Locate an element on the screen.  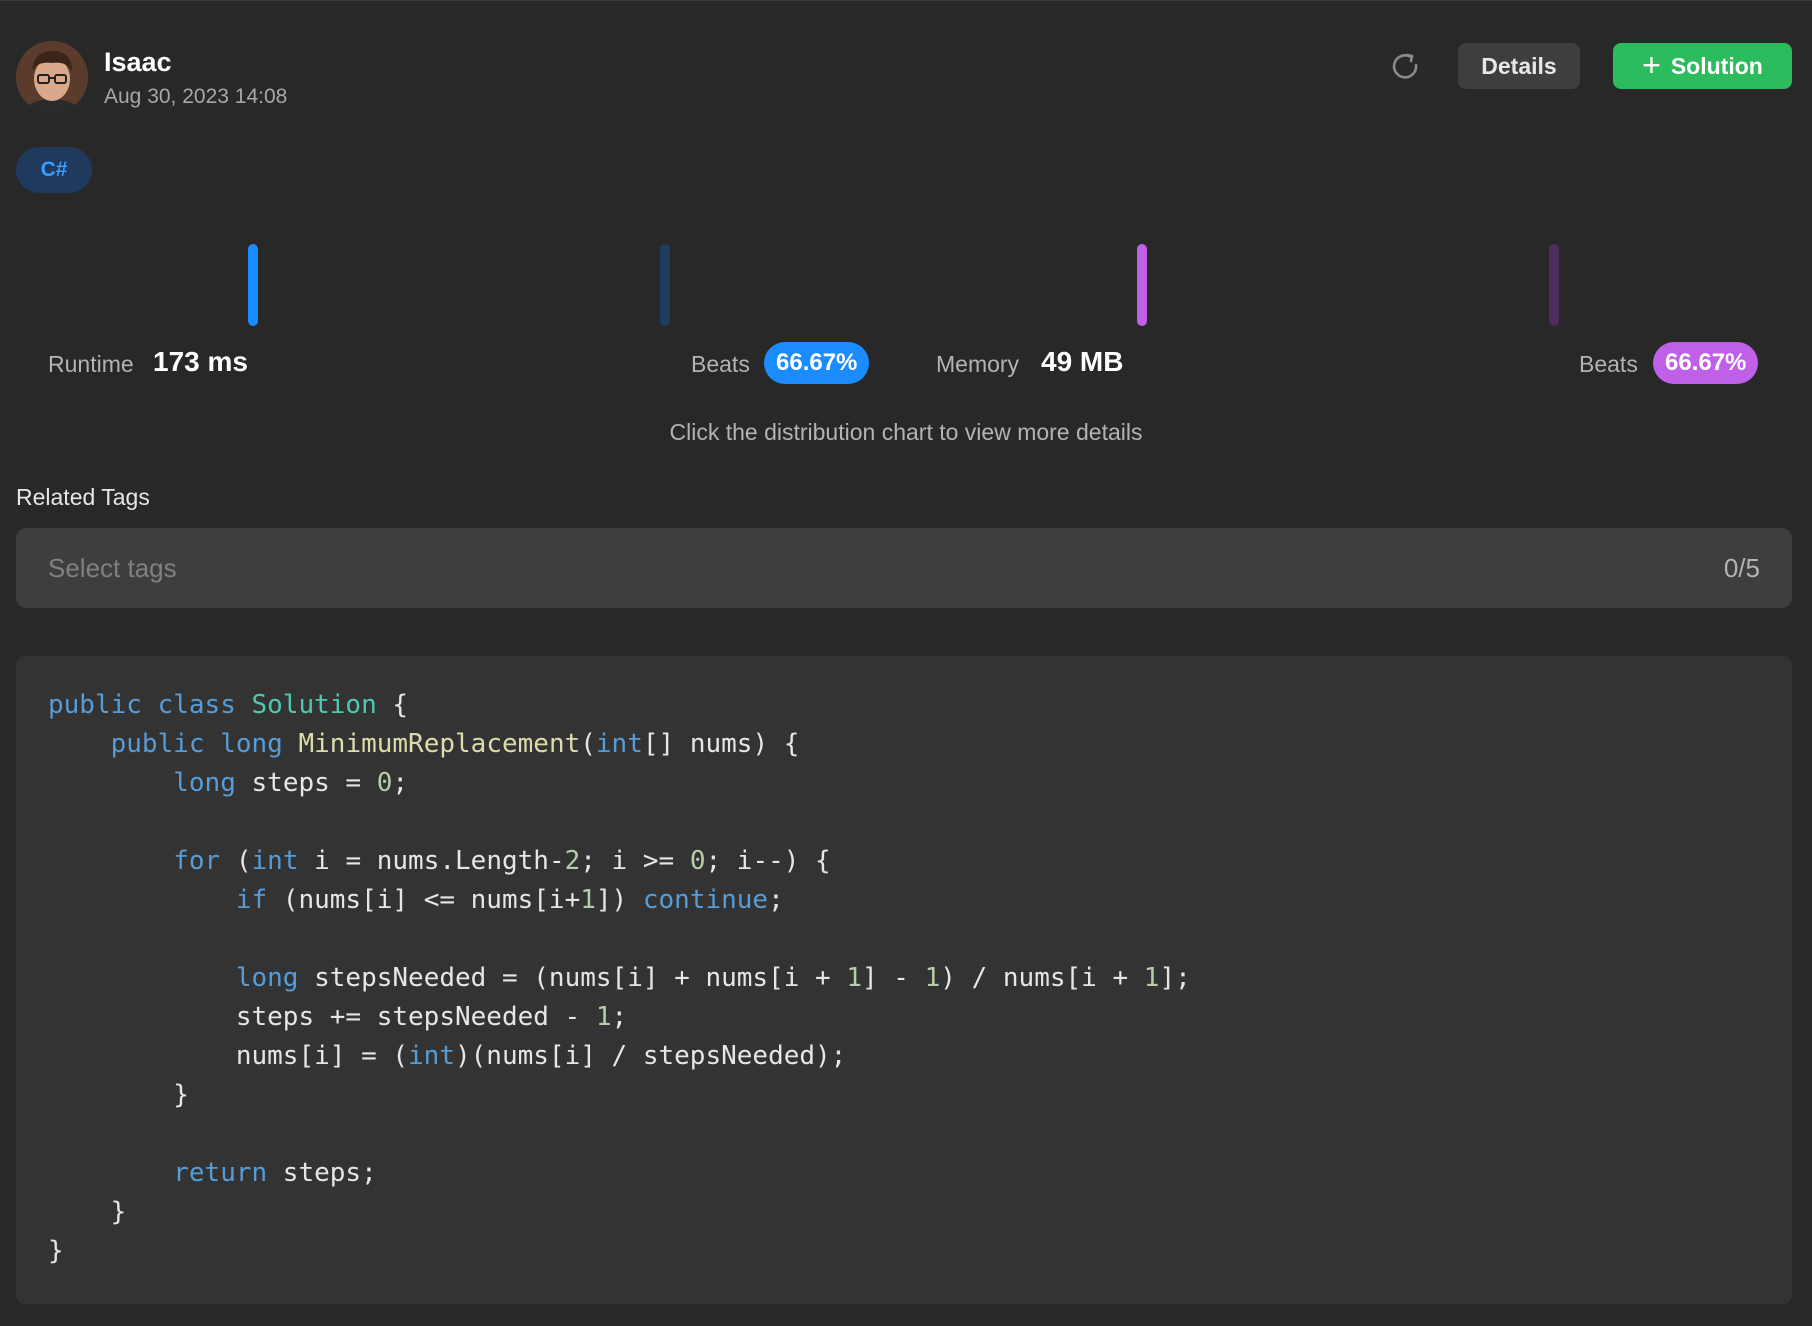
memory-distribution-bar is located at coordinates (1554, 285).